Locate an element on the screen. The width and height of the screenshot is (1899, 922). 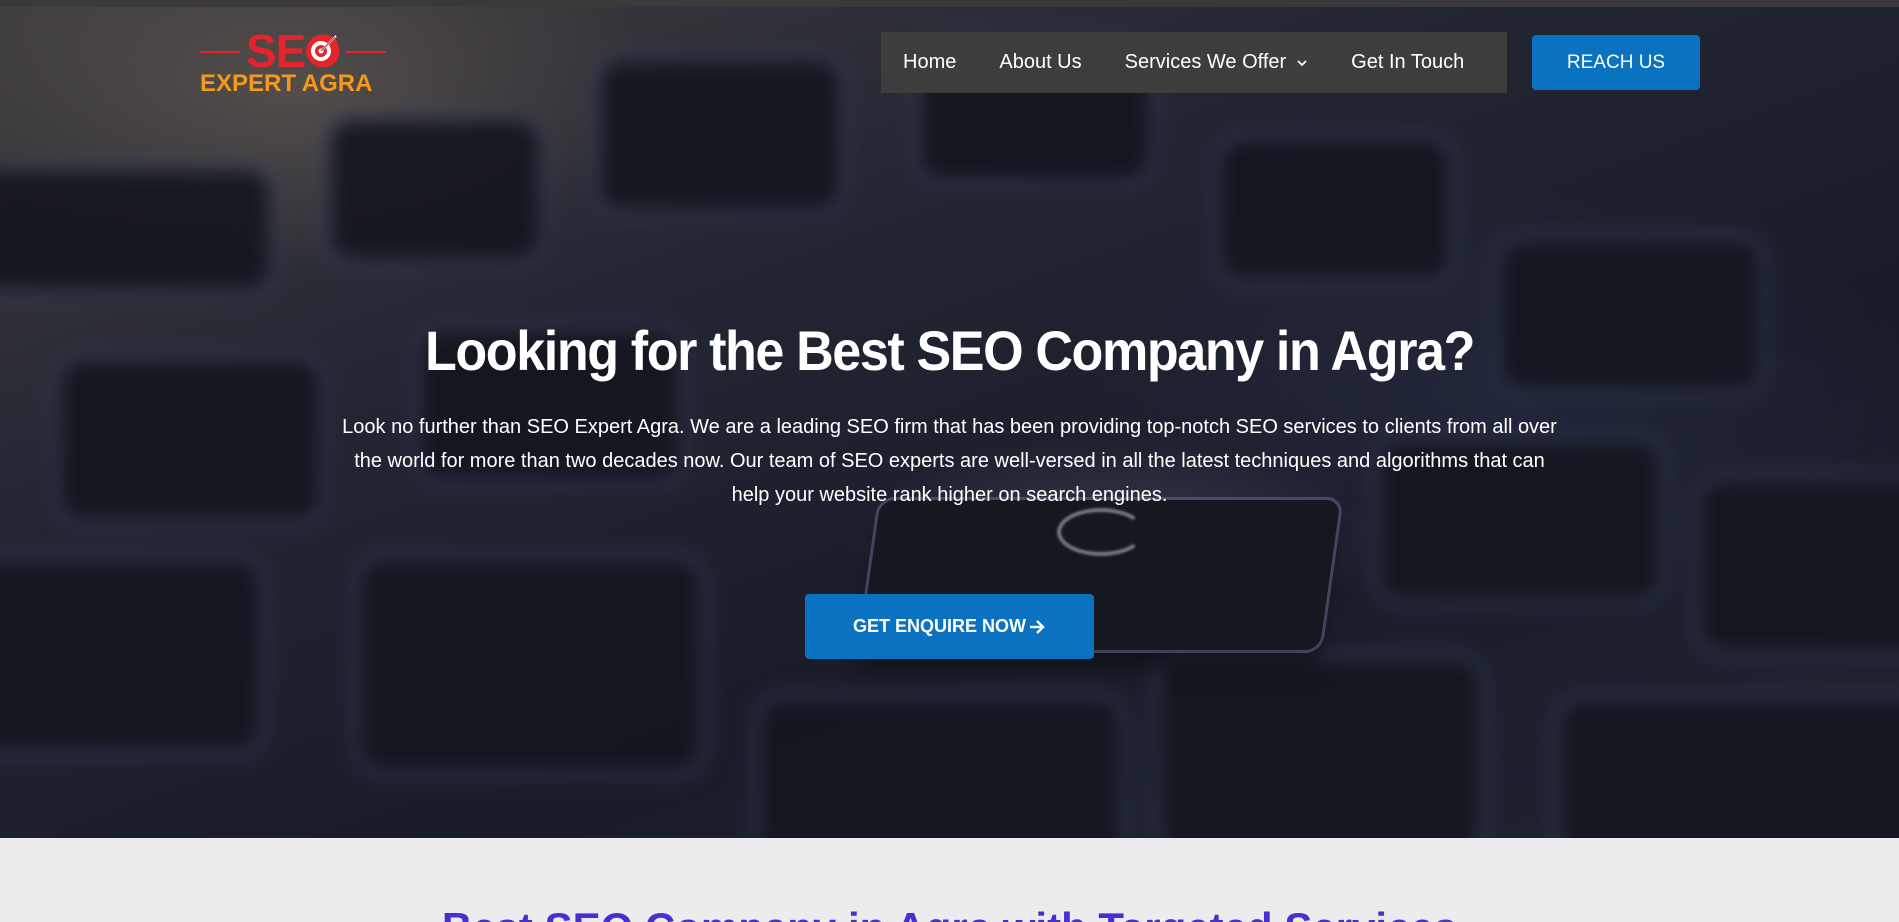
nav-item-home: Home is located at coordinates (929, 62).